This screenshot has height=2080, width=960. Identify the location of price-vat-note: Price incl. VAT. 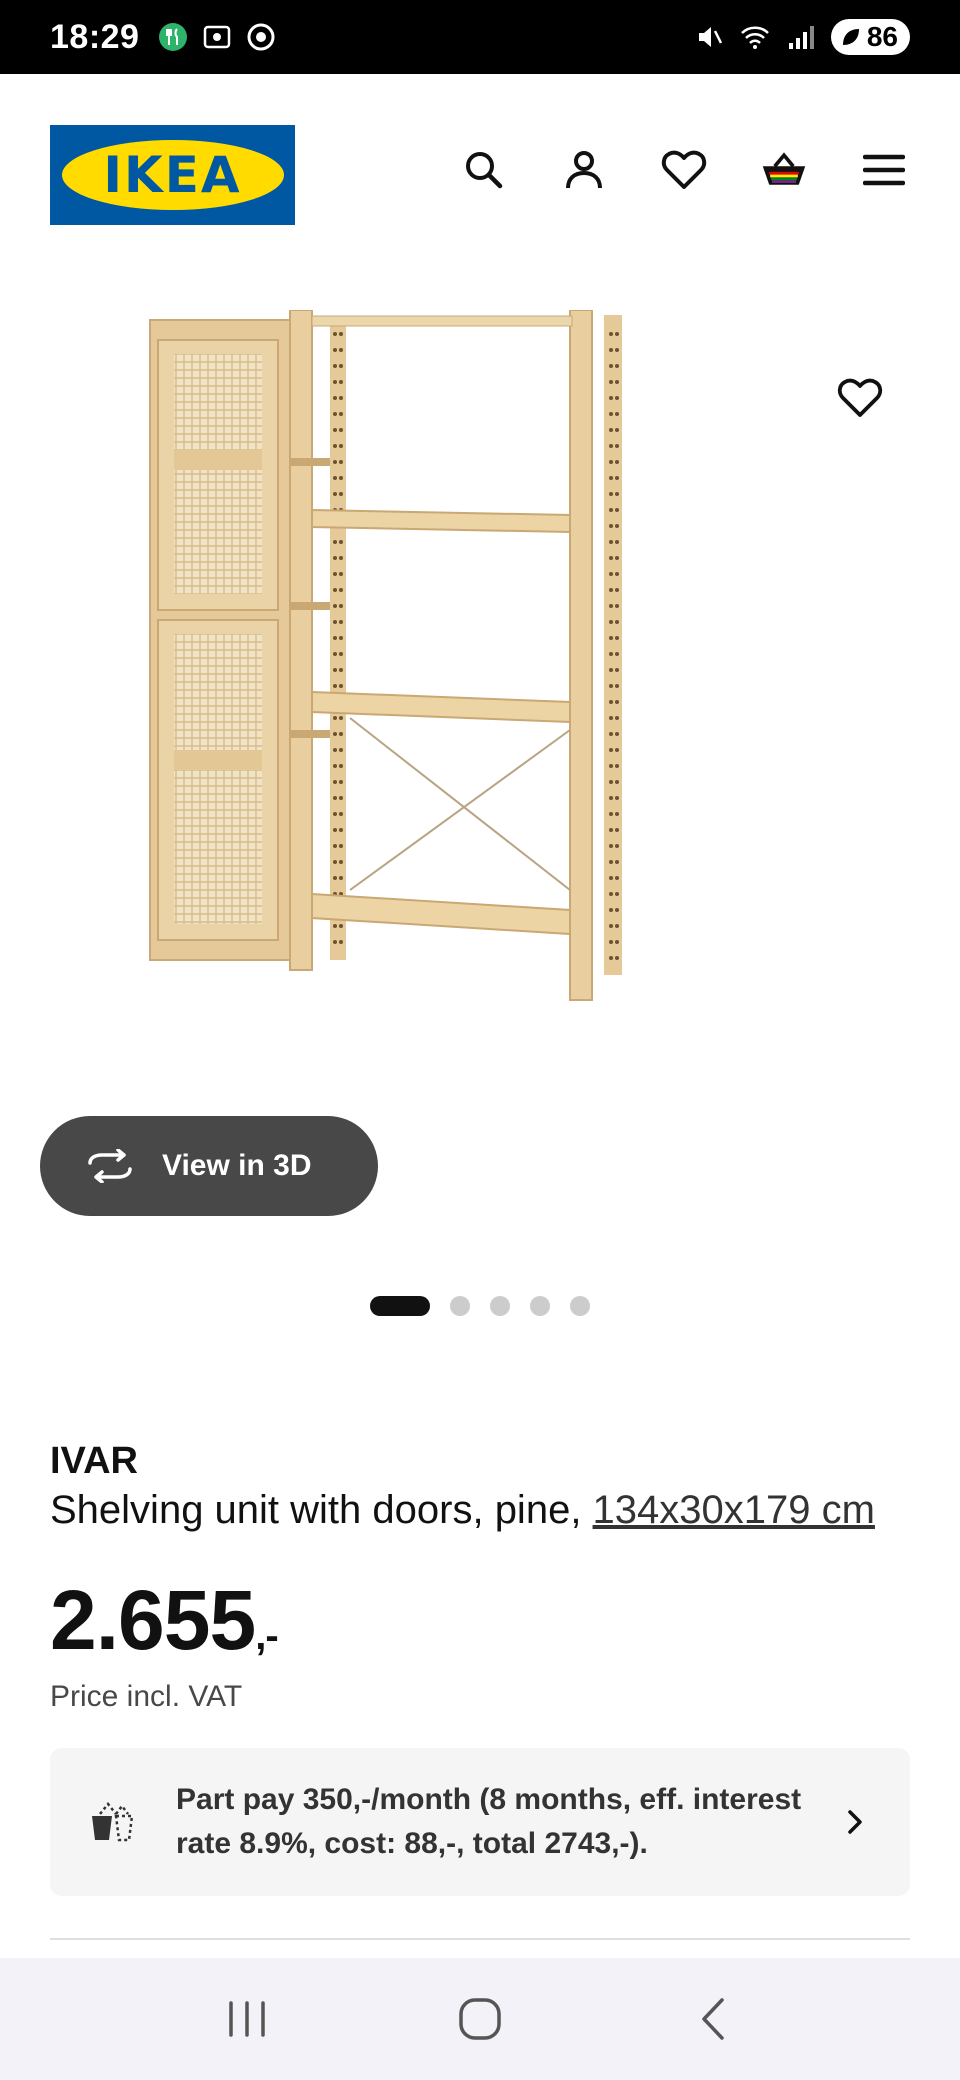
(146, 1696).